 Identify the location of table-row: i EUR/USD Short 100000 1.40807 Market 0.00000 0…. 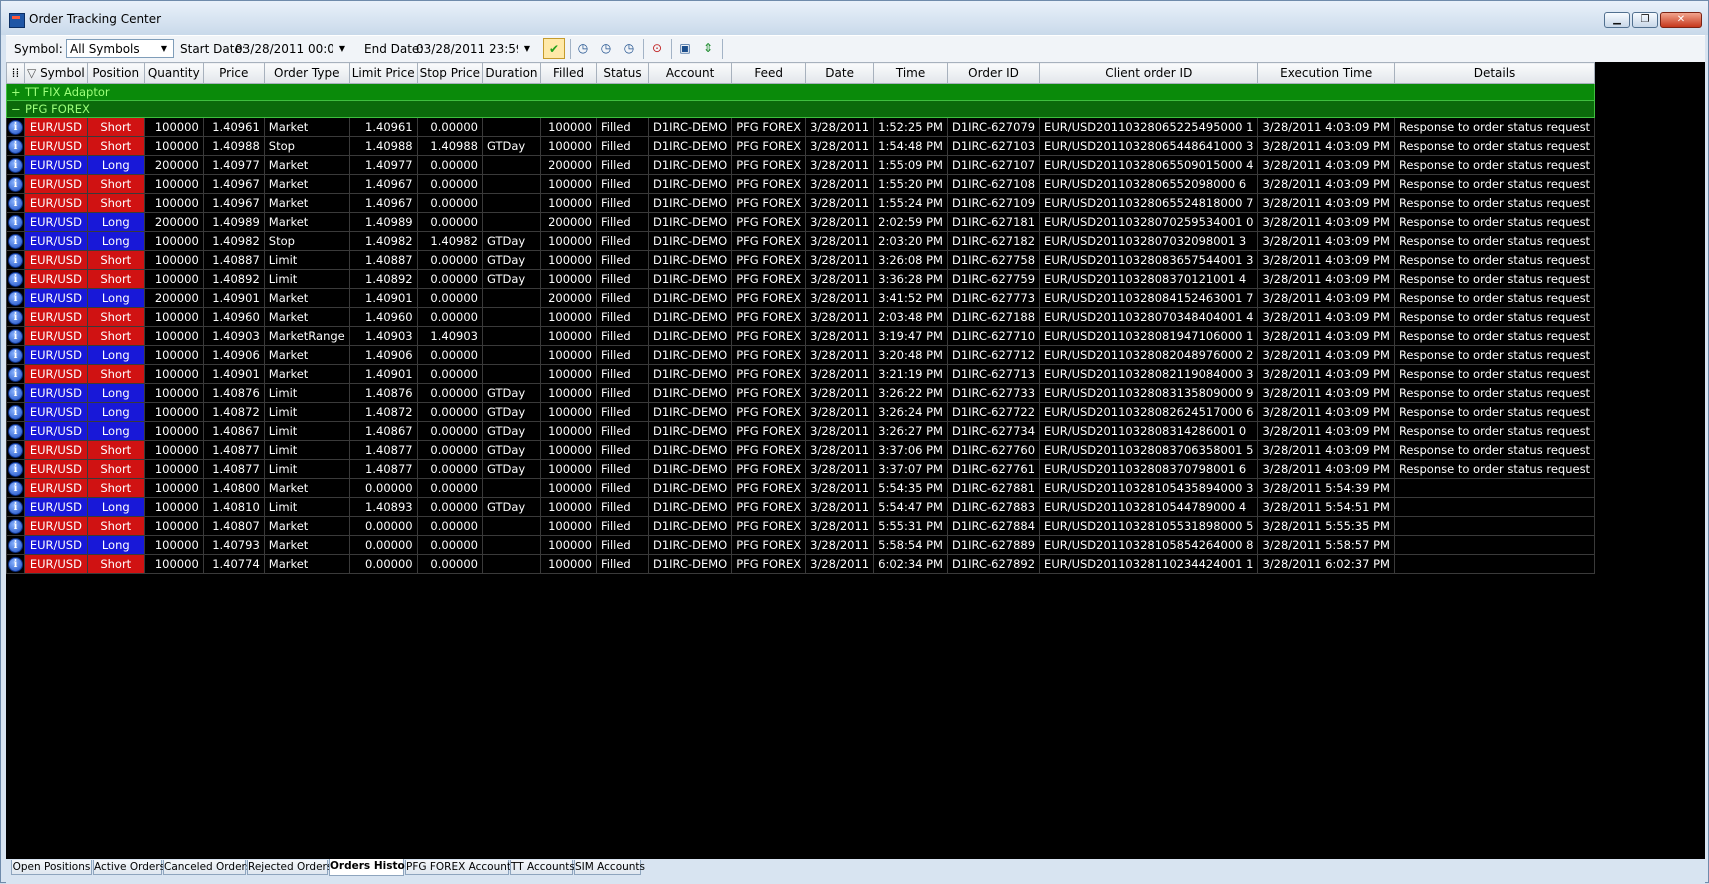
(801, 526).